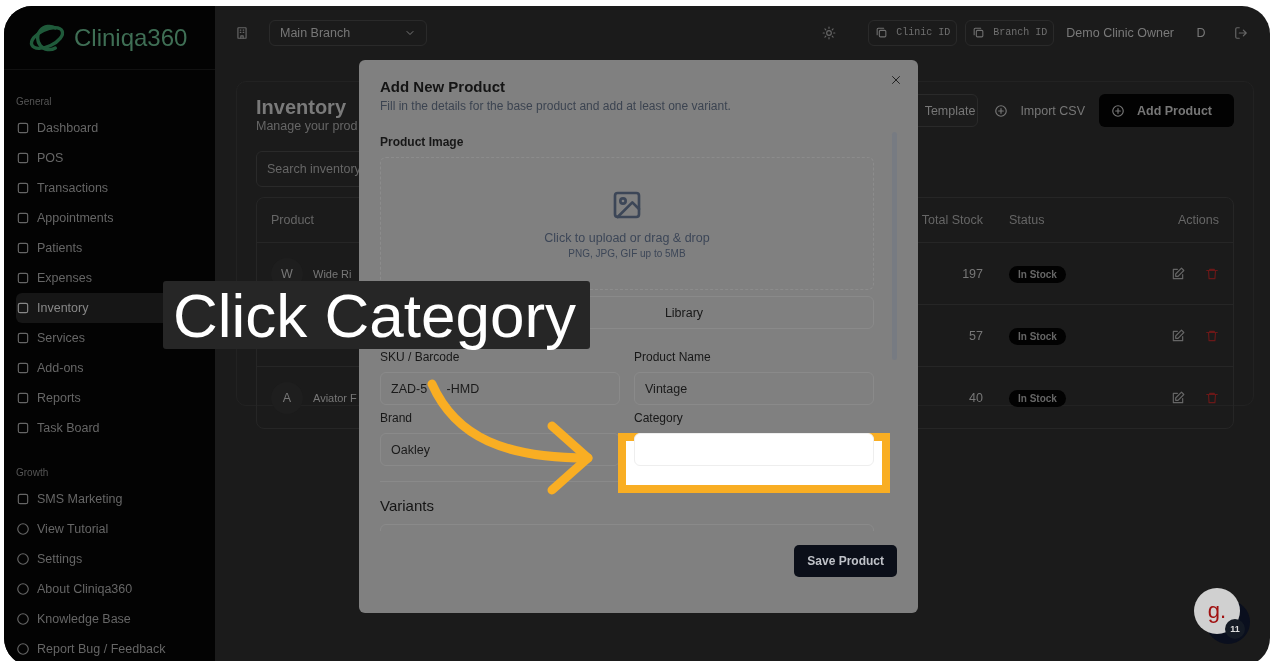 The image size is (1274, 661). What do you see at coordinates (422, 142) in the screenshot?
I see `field-label: Product Image` at bounding box center [422, 142].